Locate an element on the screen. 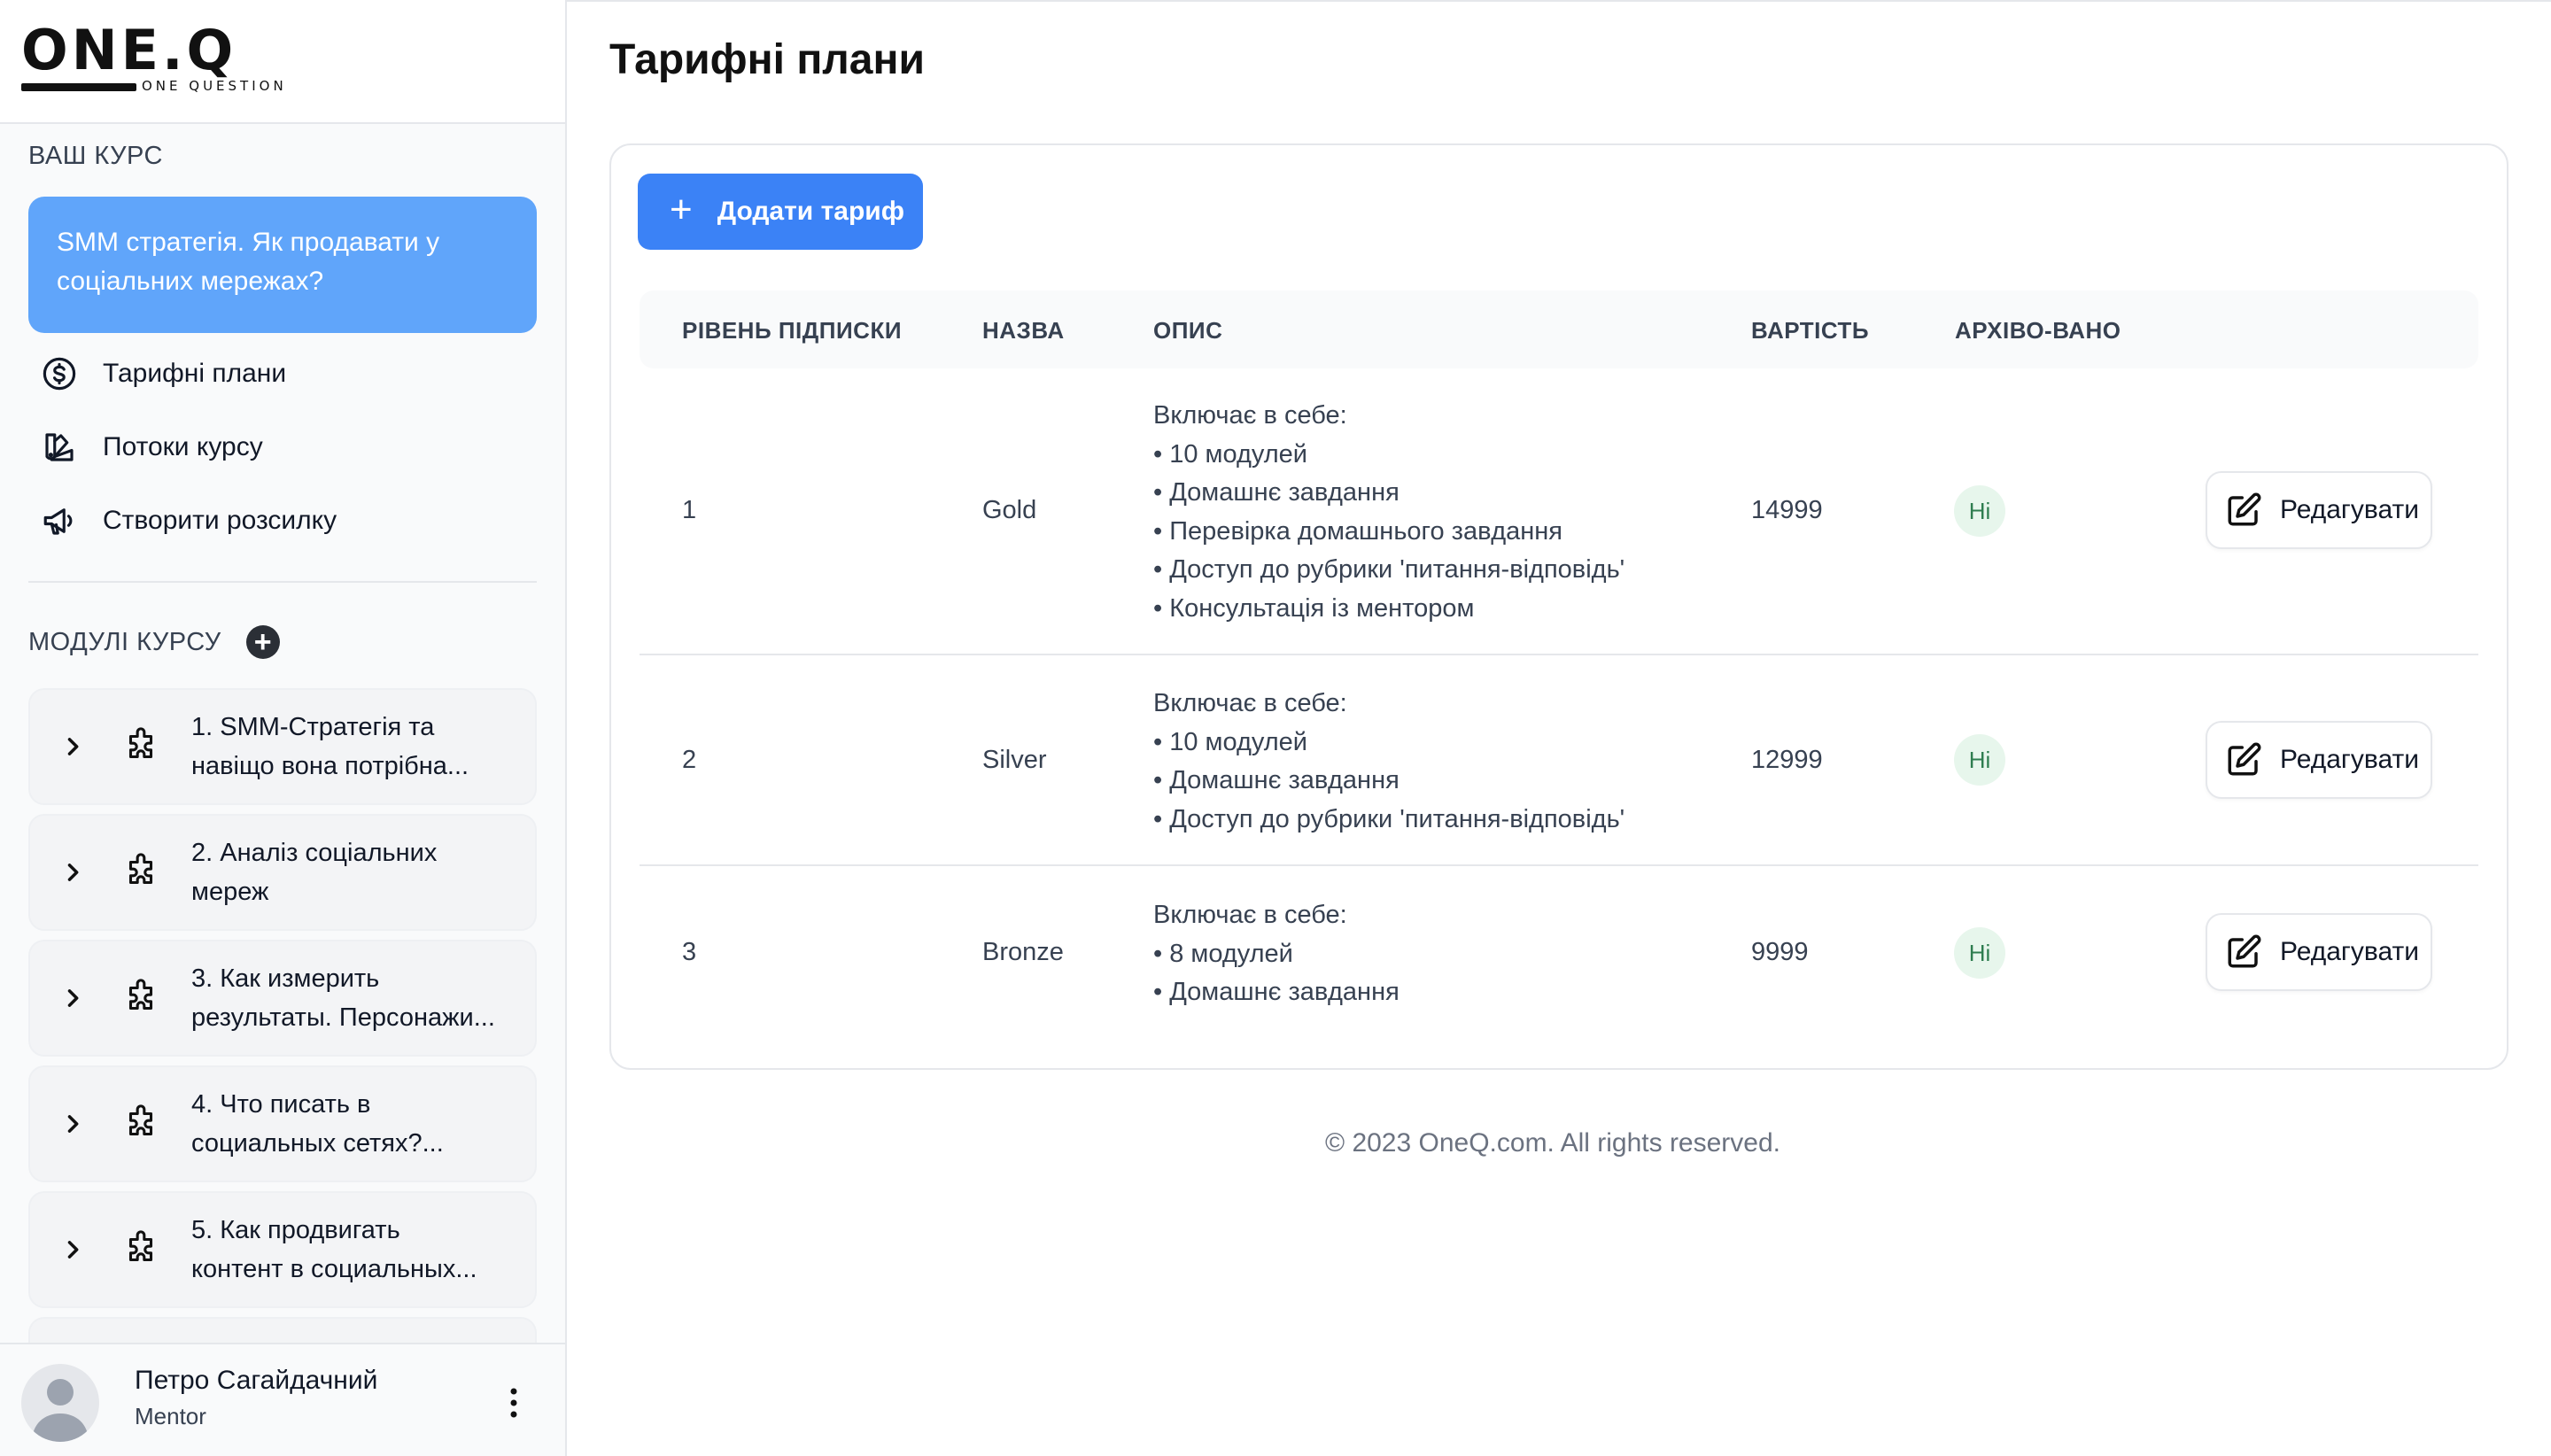 Image resolution: width=2551 pixels, height=1456 pixels. logo-underline is located at coordinates (78, 87).